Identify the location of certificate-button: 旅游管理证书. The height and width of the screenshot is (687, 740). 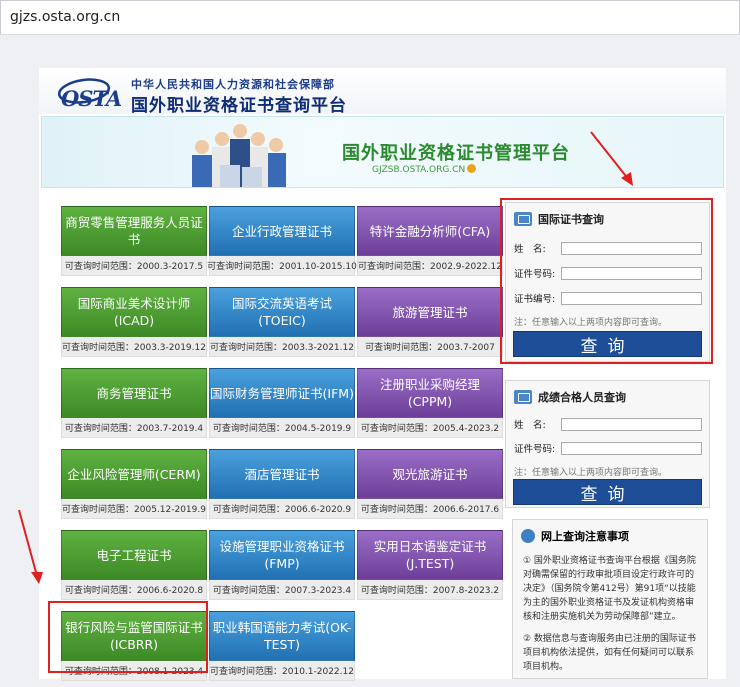
(430, 312).